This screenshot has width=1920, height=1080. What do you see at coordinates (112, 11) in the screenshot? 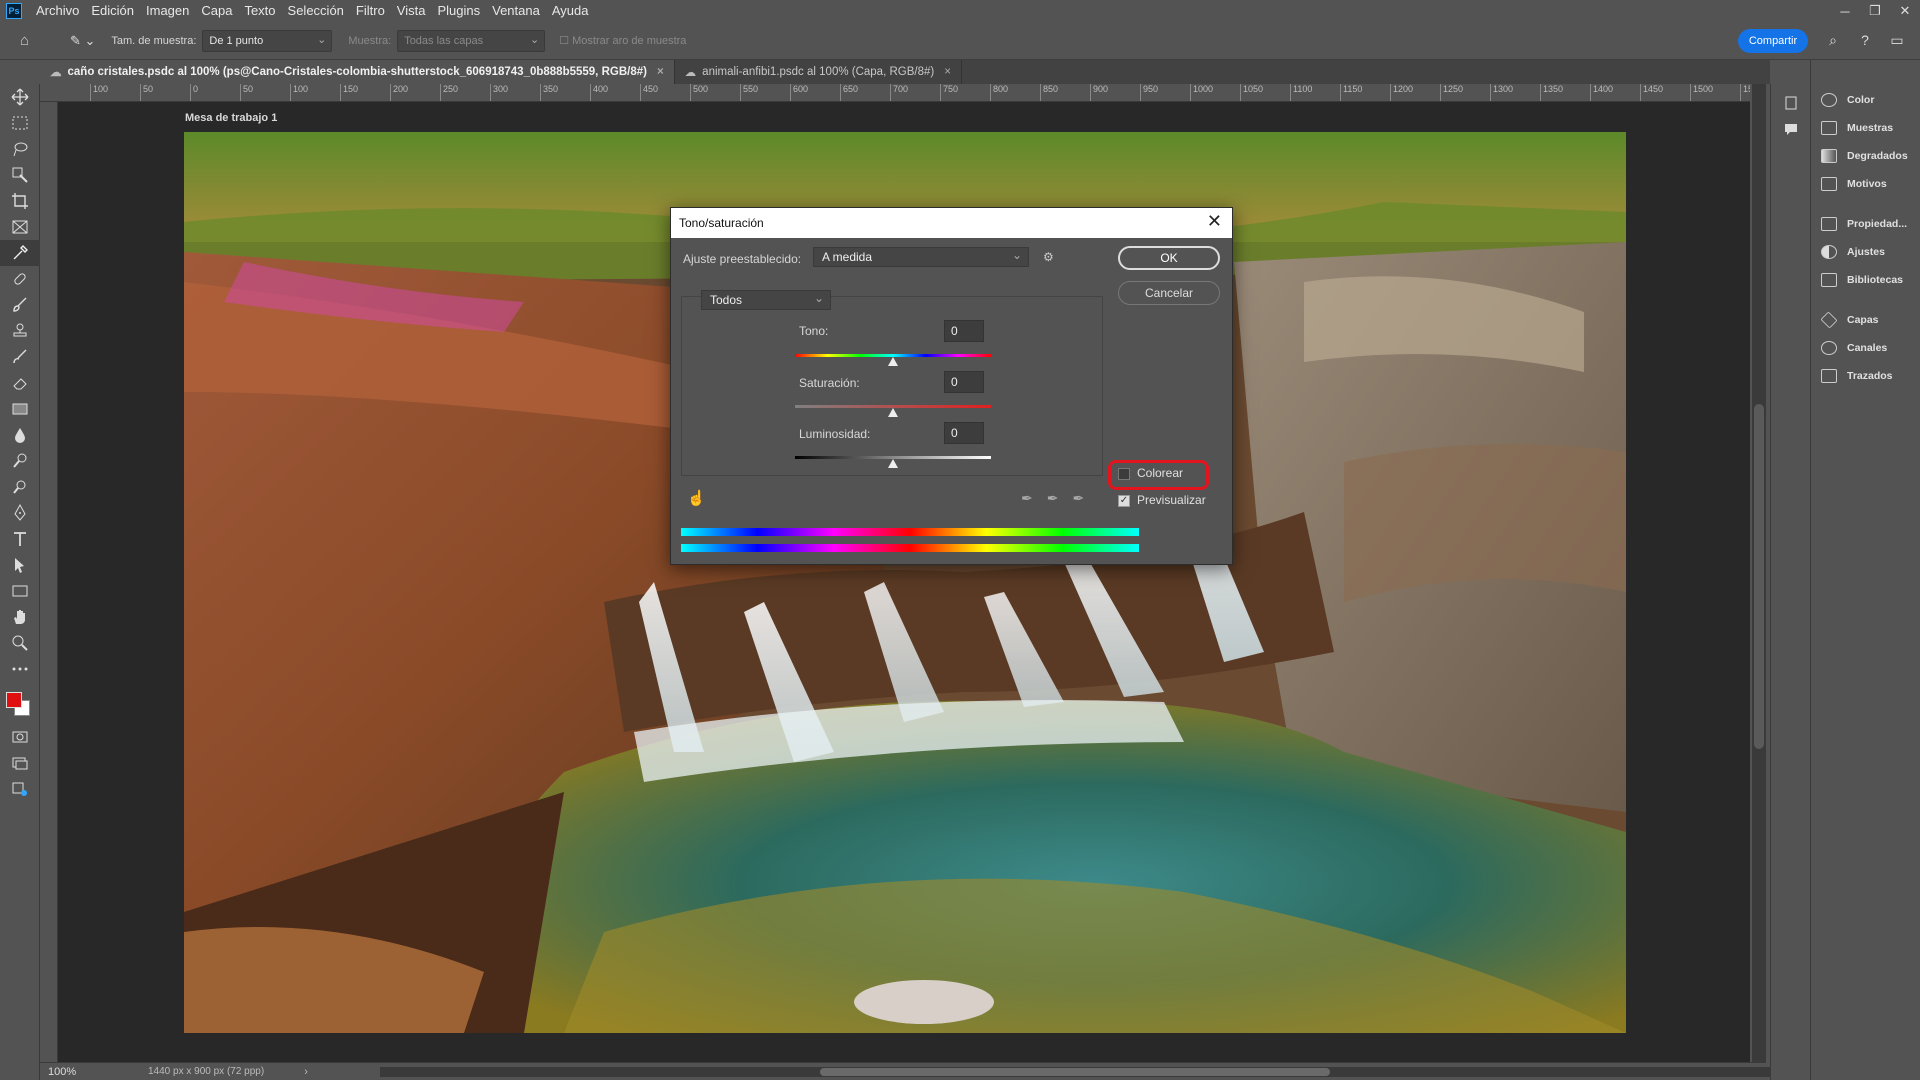
I see `menu-edicion: Edición` at bounding box center [112, 11].